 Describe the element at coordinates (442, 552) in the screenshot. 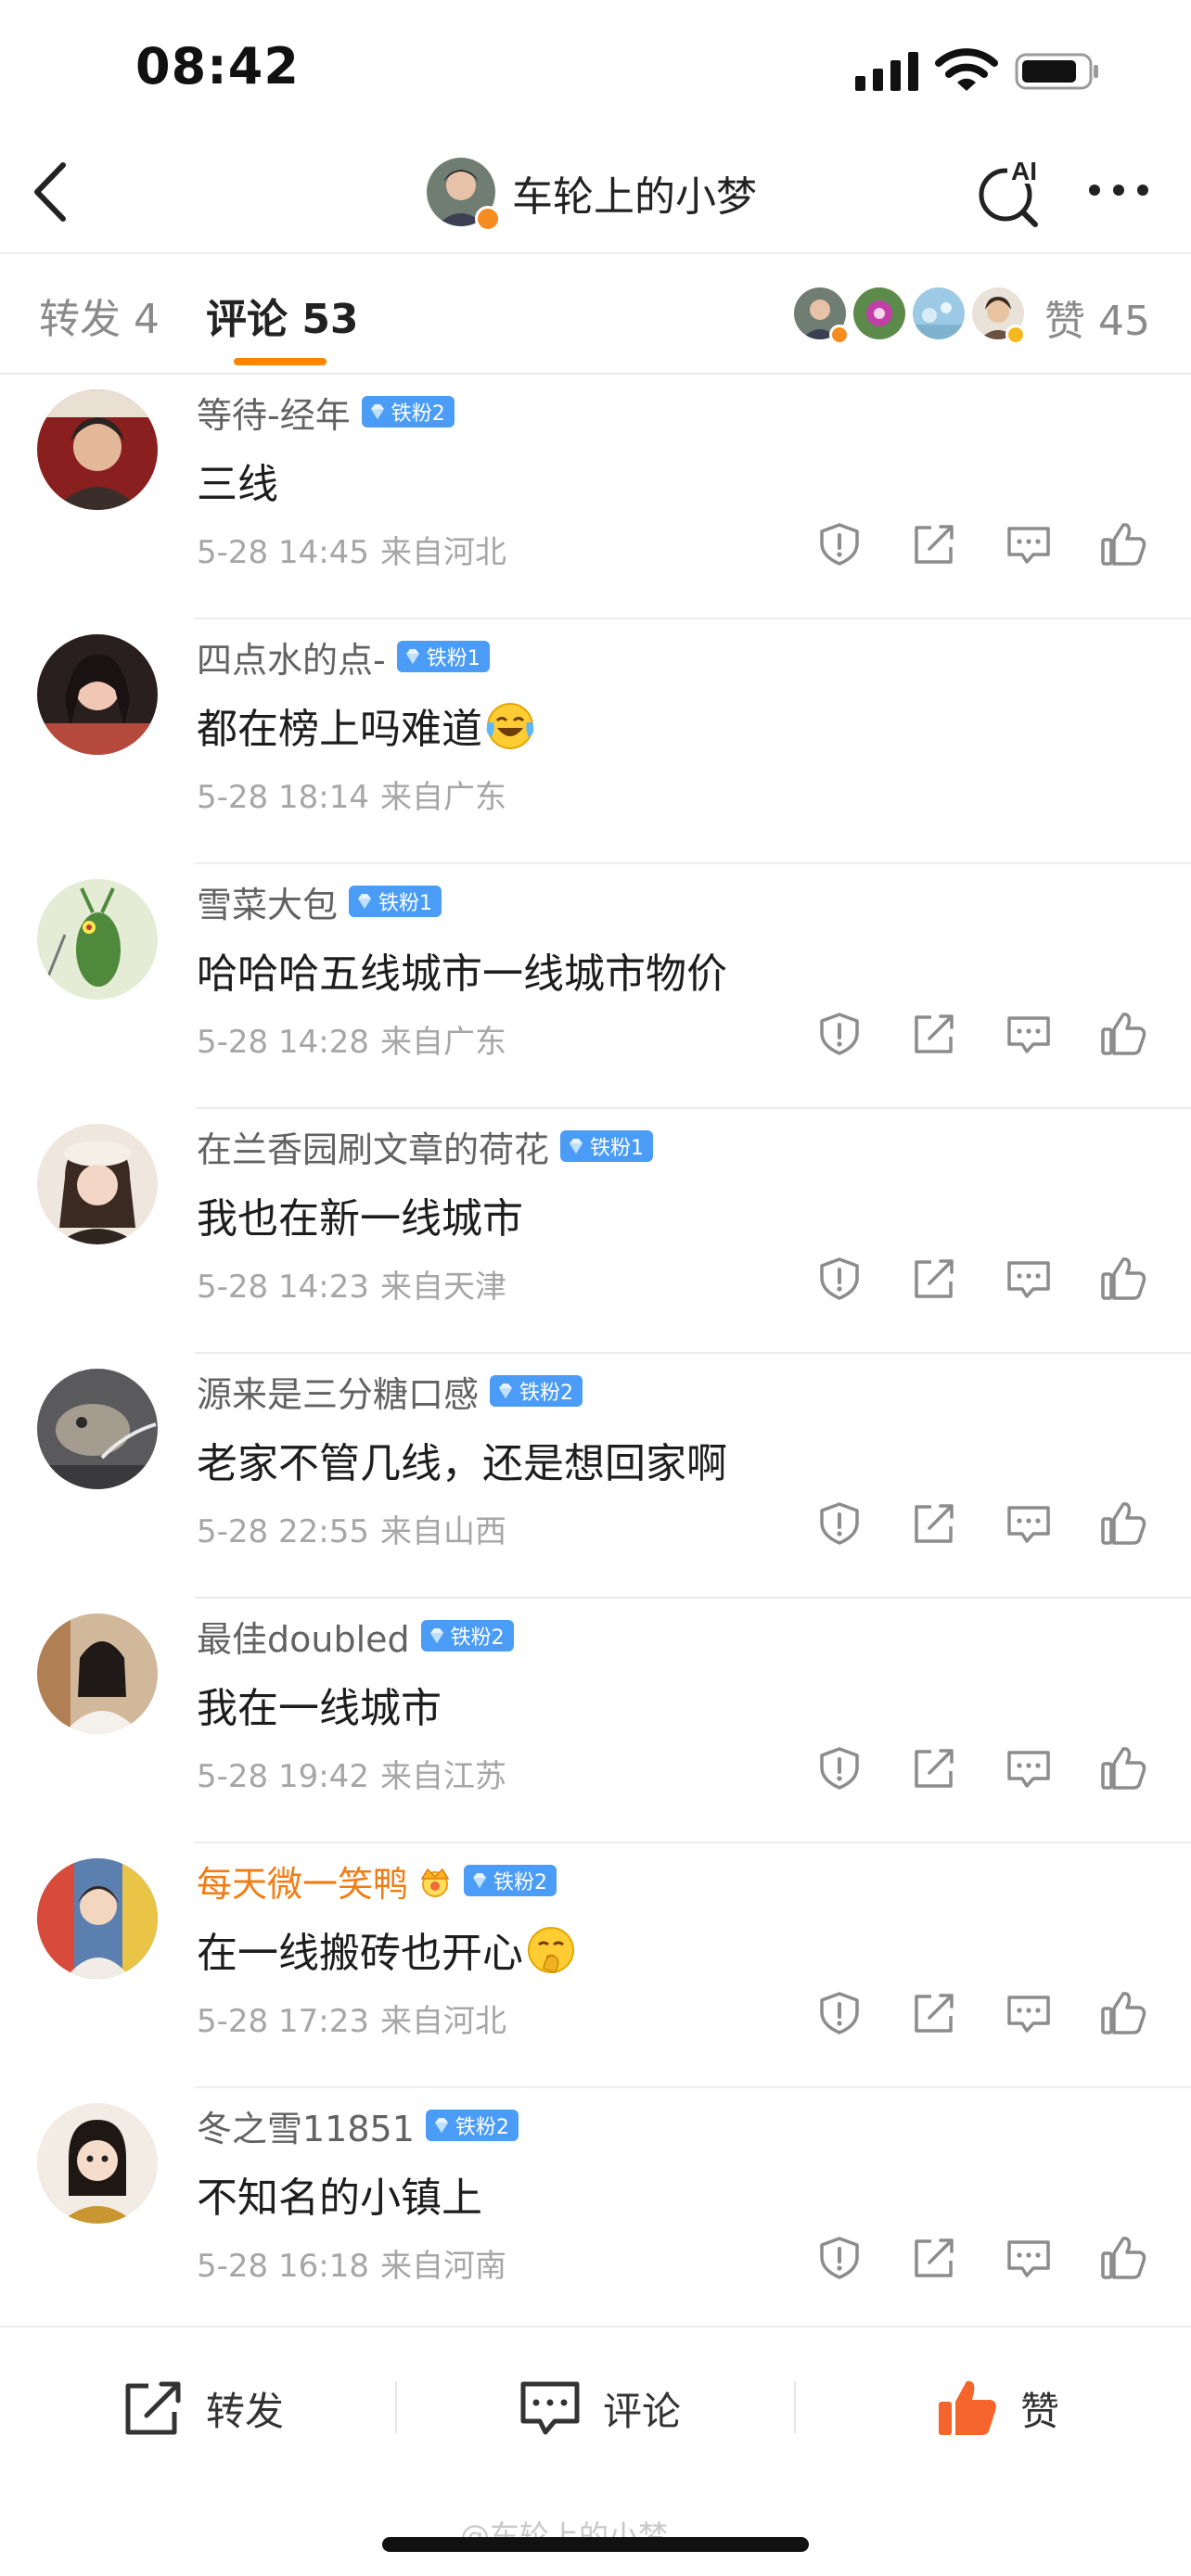

I see `comment-location: 来自河北` at that location.